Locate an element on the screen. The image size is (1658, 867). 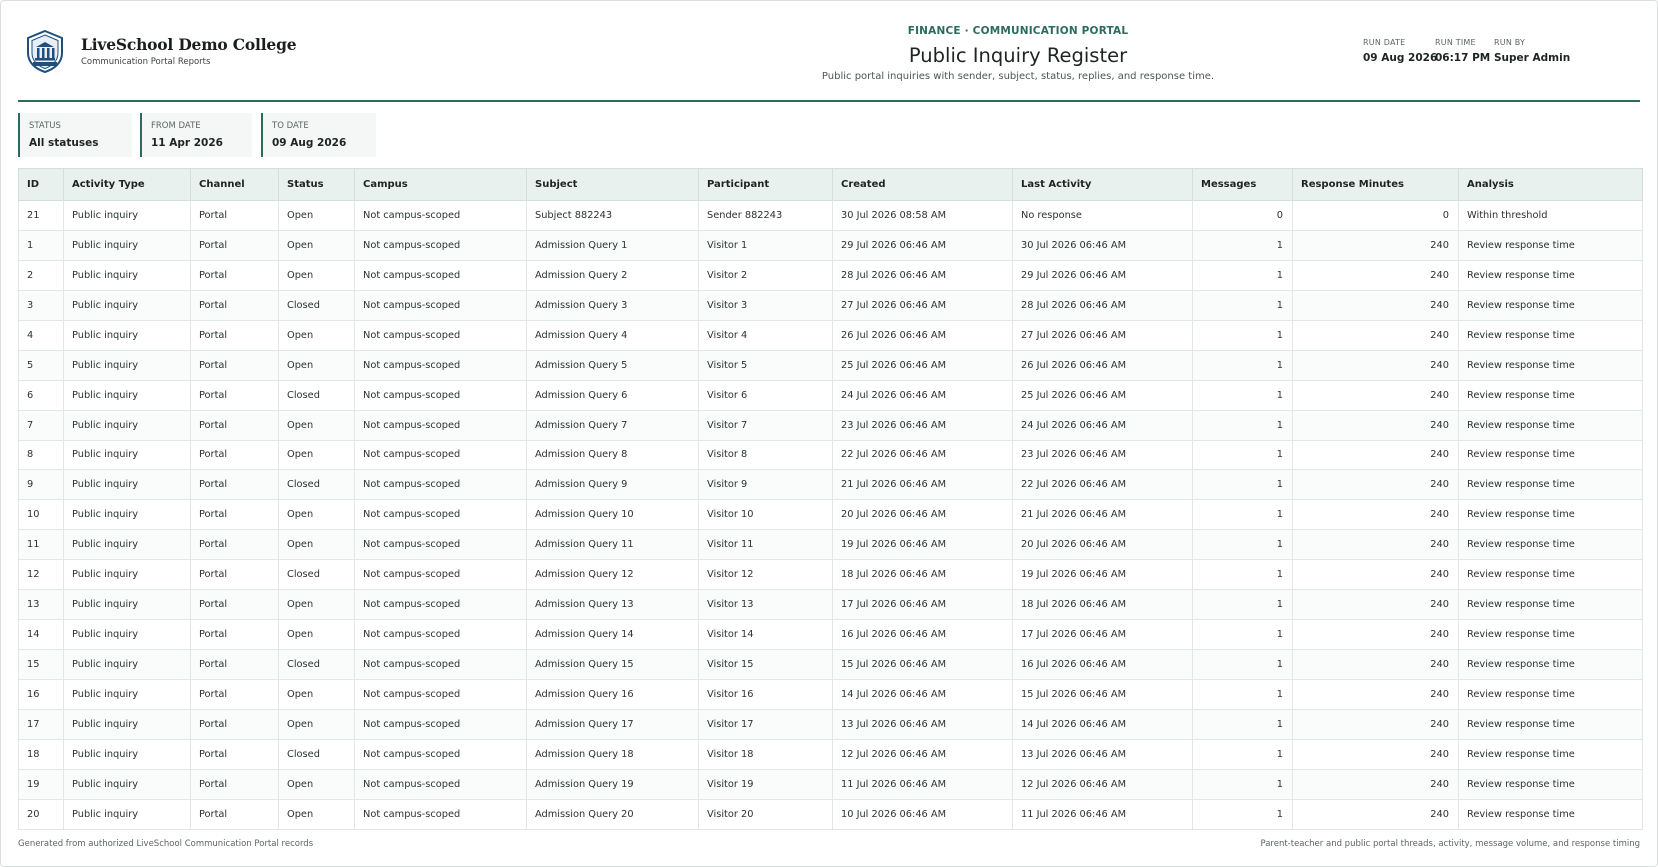
cell-messages: 0 is located at coordinates (1242, 215).